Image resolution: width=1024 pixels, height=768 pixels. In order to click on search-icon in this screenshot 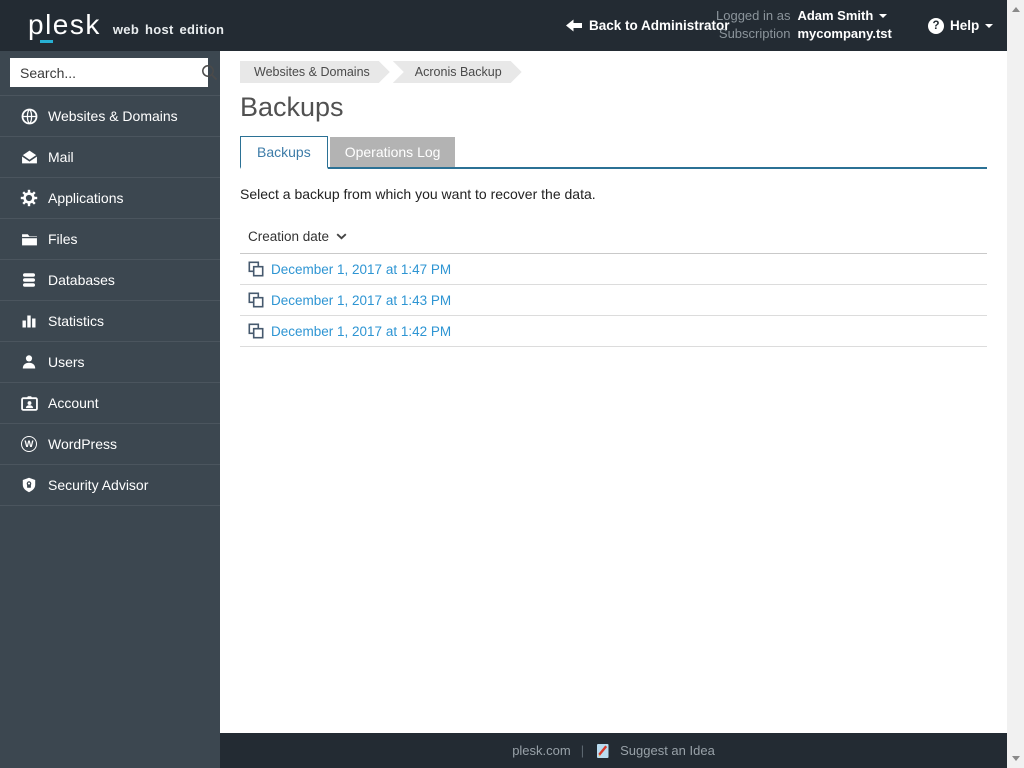, I will do `click(209, 72)`.